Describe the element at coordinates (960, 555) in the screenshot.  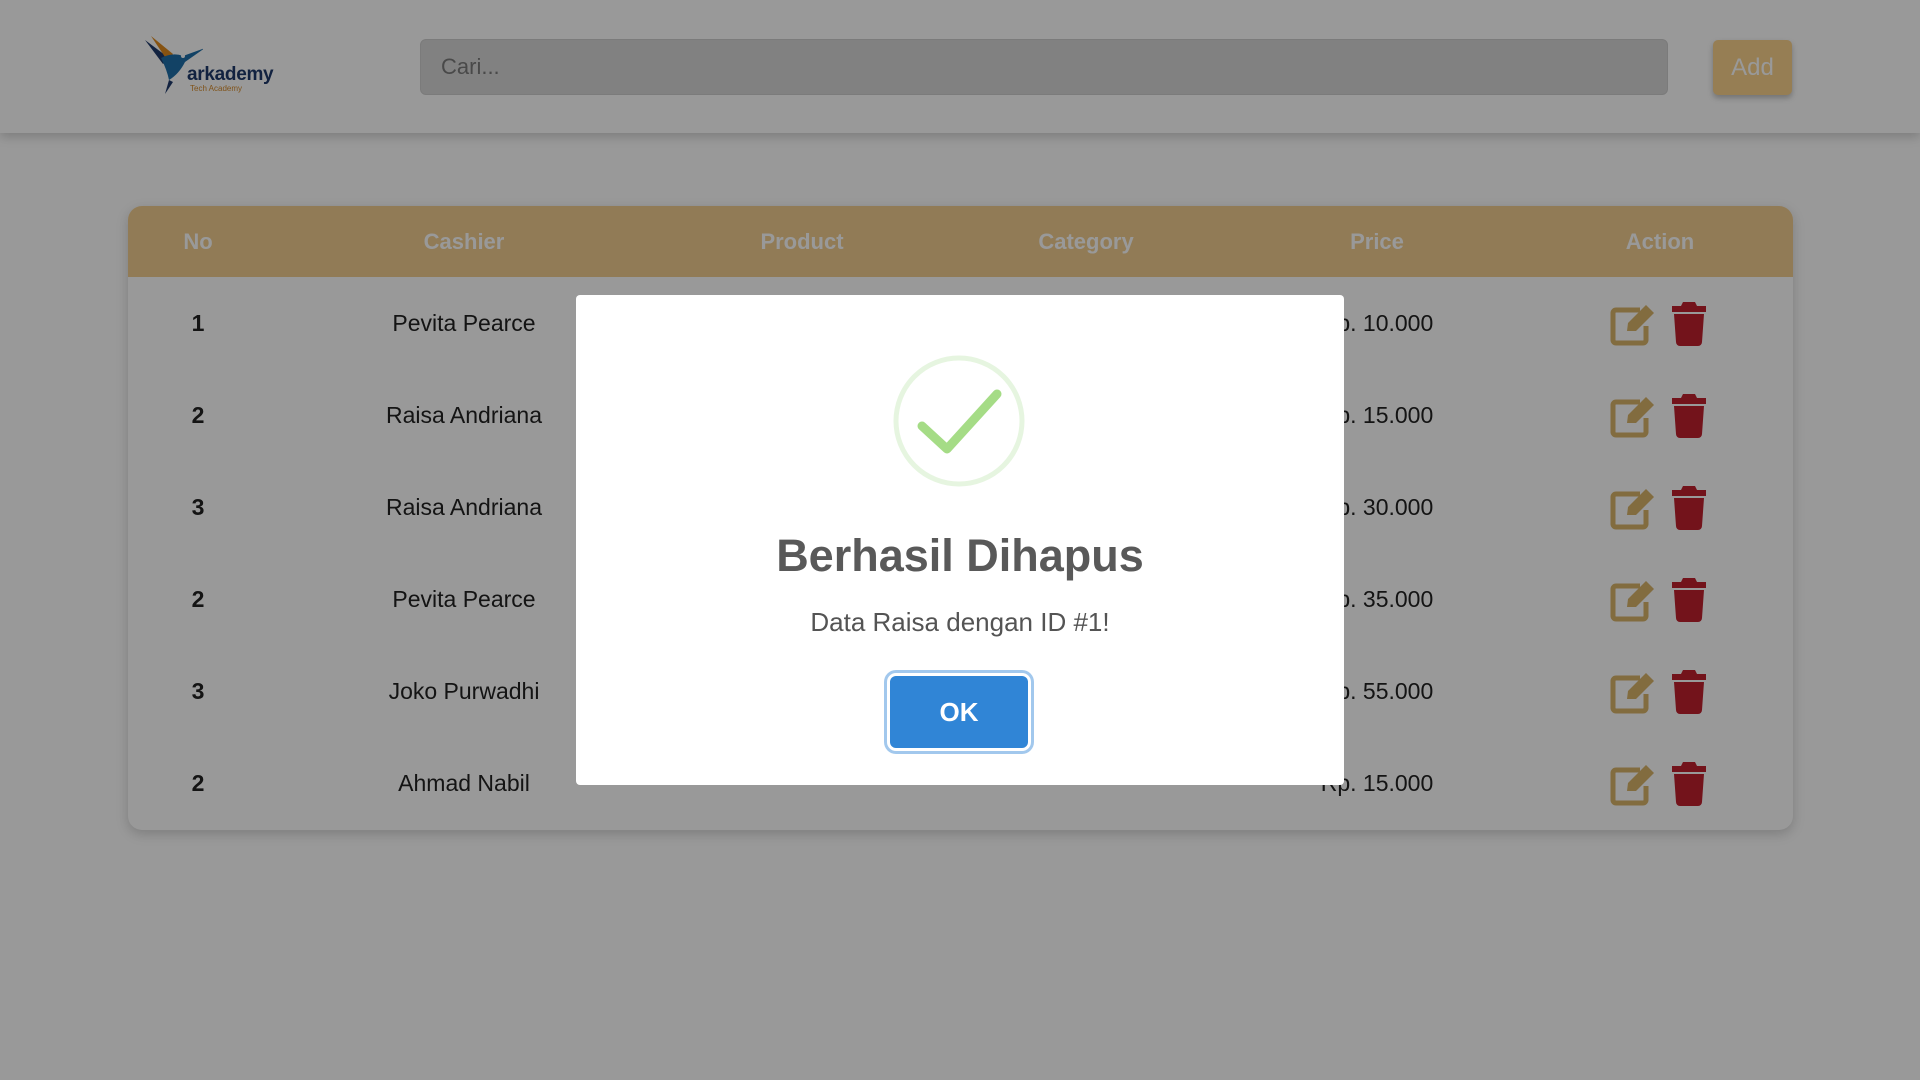
I see `dialog-title: Berhasil Dihapus` at that location.